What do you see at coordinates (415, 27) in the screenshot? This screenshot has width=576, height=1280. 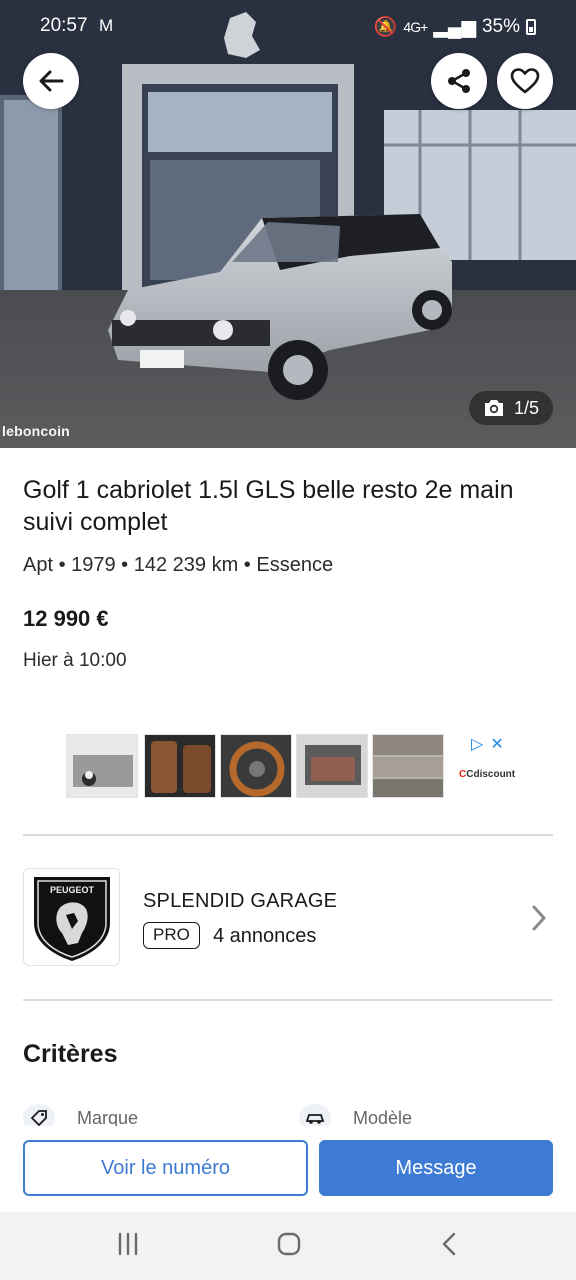 I see `network-icon: 4G+` at bounding box center [415, 27].